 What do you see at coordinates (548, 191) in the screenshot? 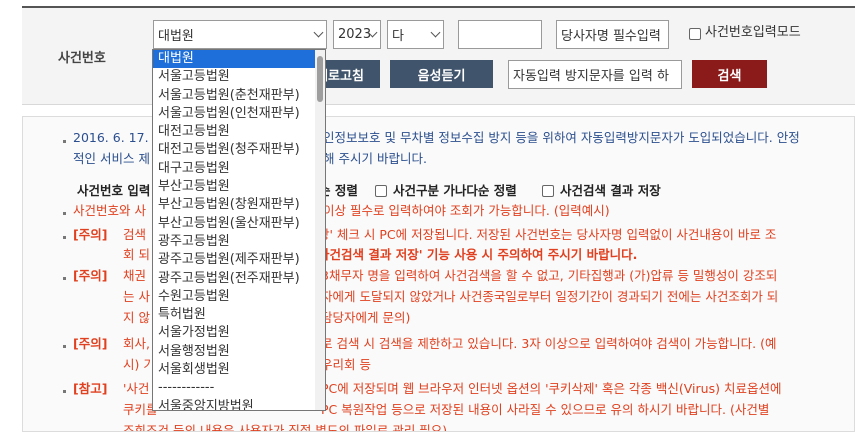
I see `save-result-checkbox` at bounding box center [548, 191].